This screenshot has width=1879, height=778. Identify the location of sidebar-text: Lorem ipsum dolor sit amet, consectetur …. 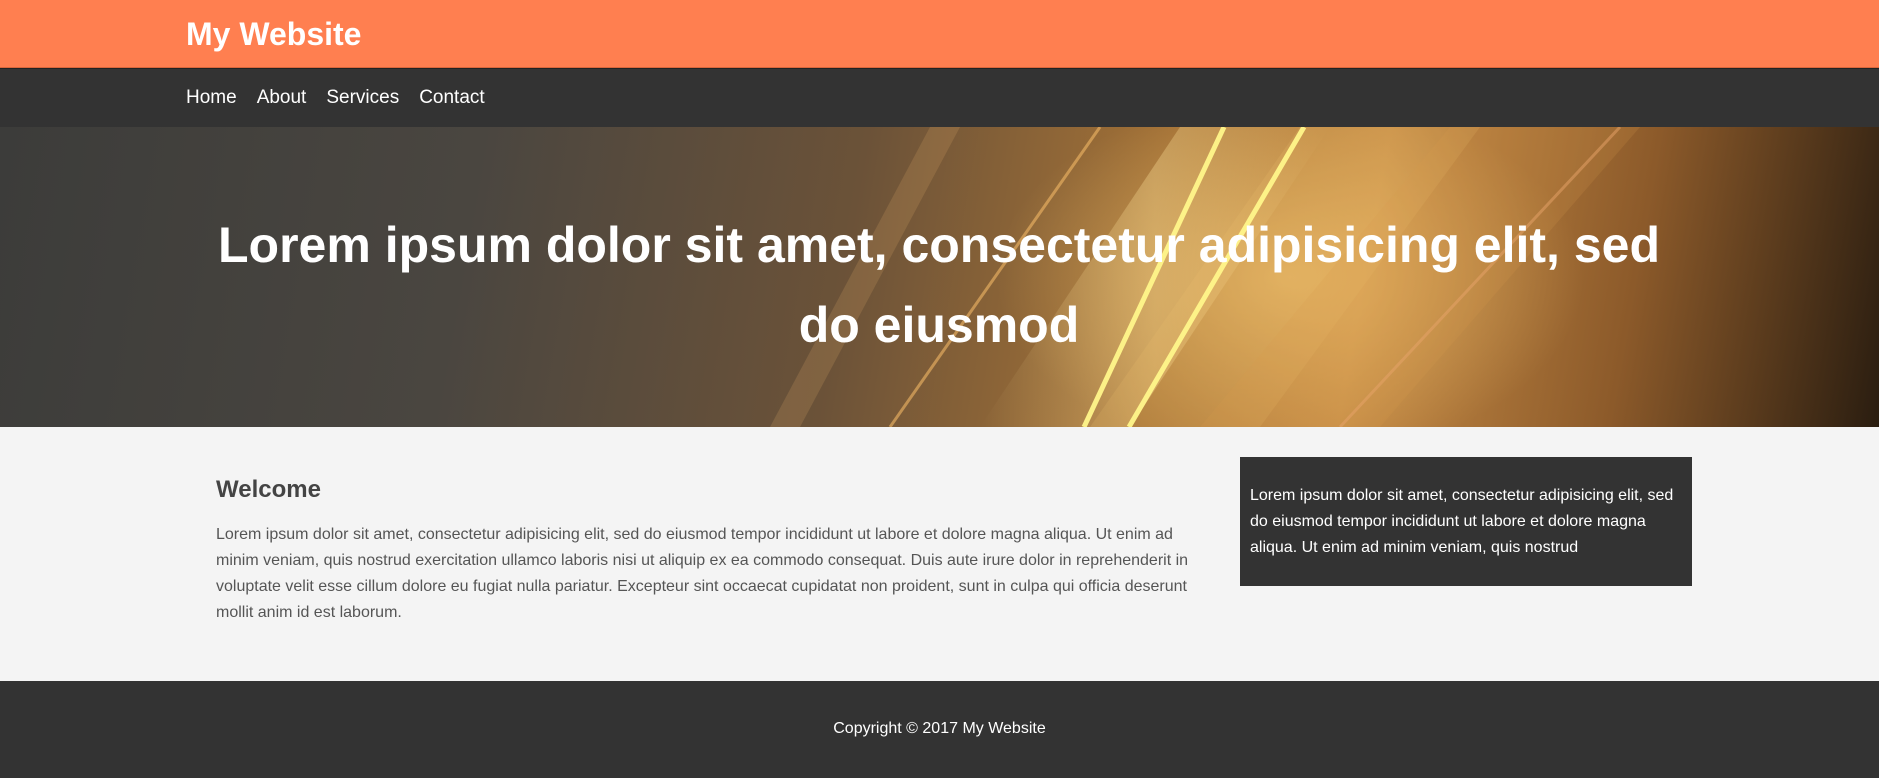
(1462, 521).